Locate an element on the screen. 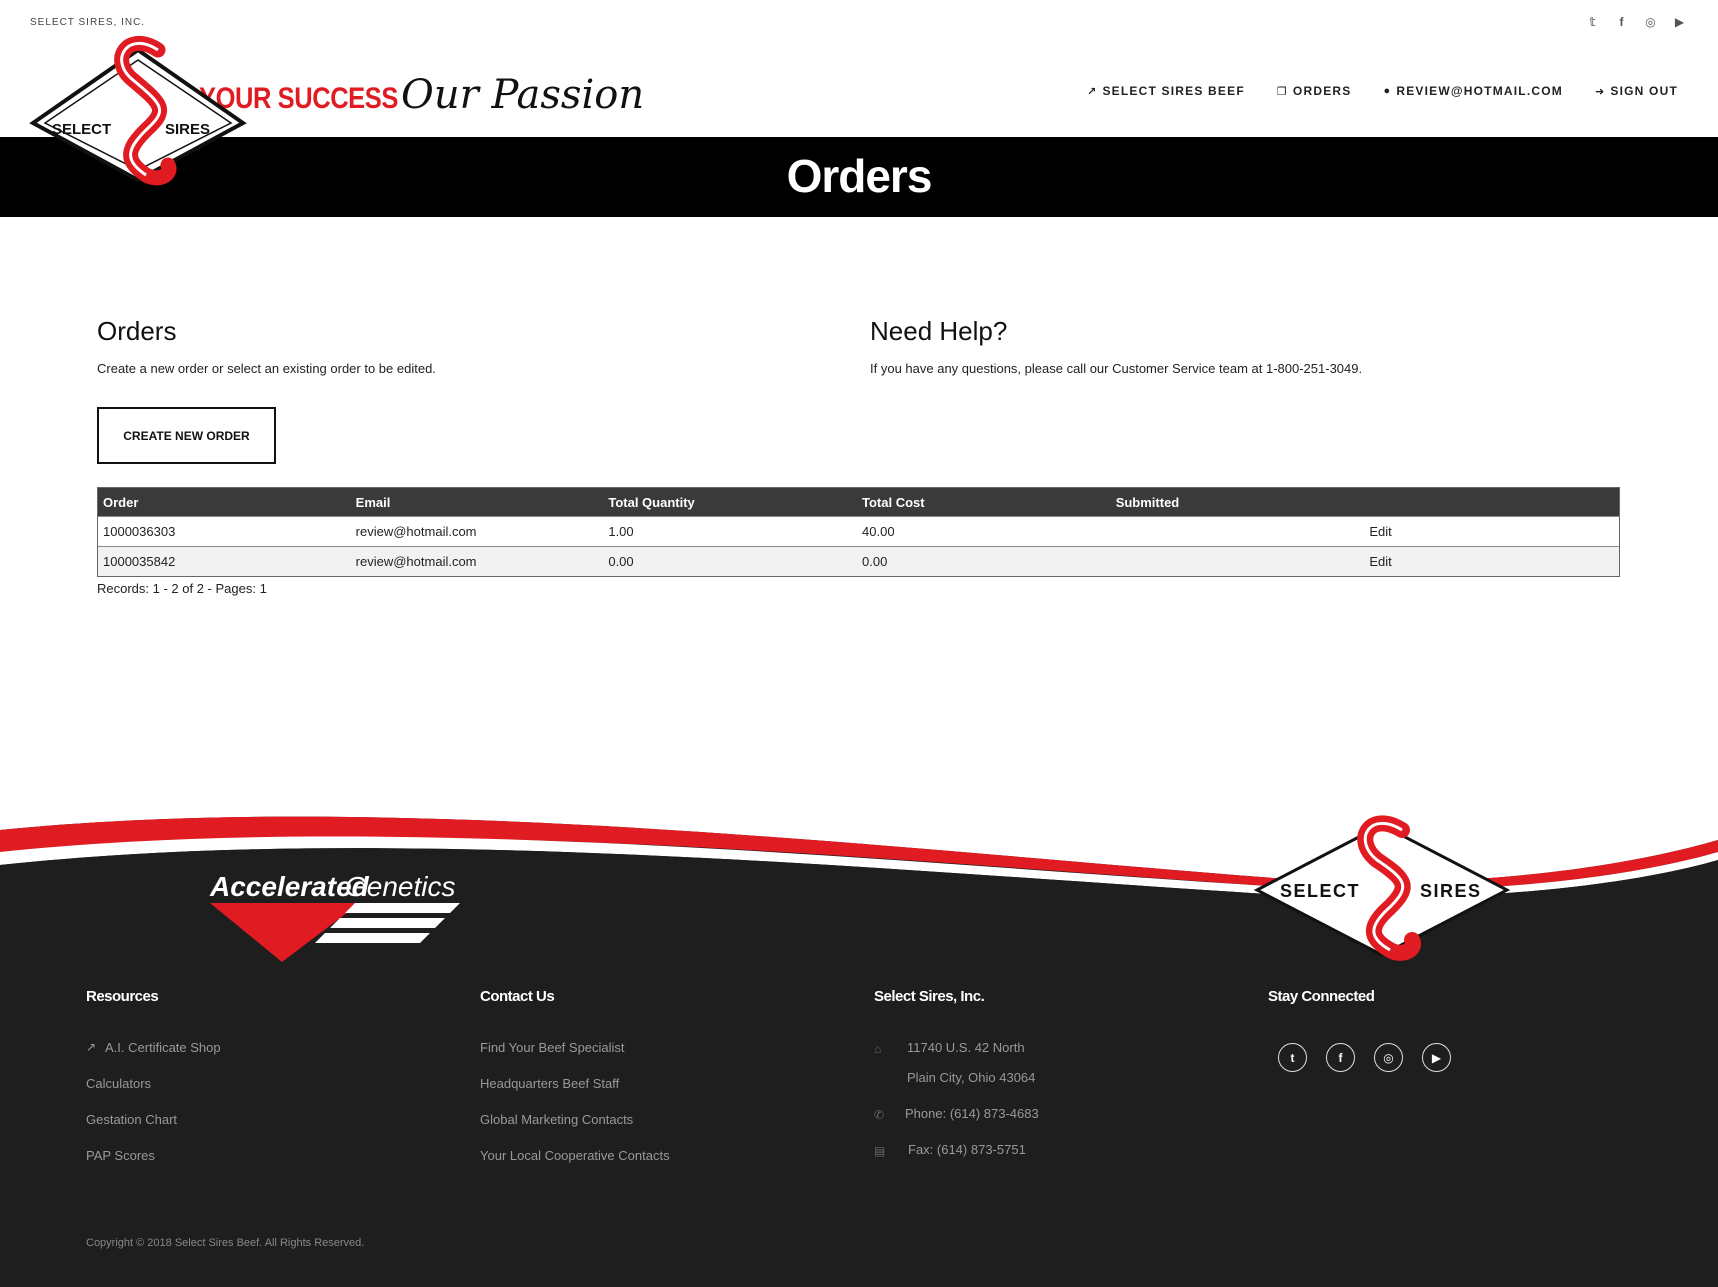 The image size is (1718, 1287). footer-contact: Contact Us is located at coordinates (517, 996).